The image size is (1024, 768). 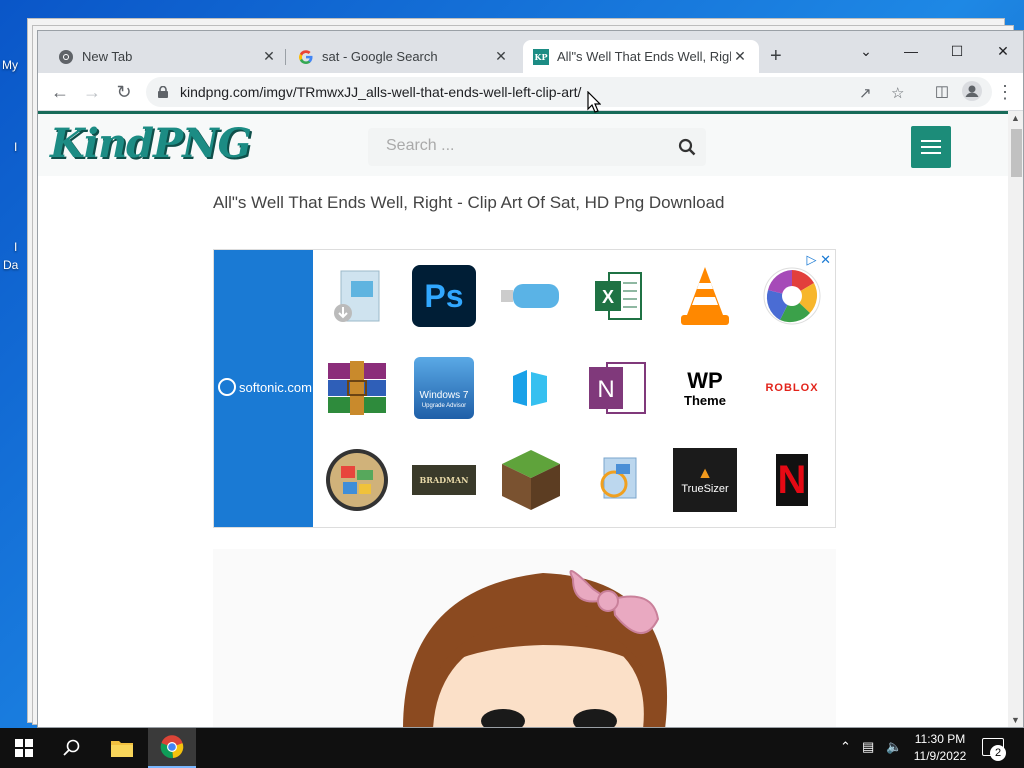 I want to click on softonic-logo: softonic.com, so click(x=265, y=387).